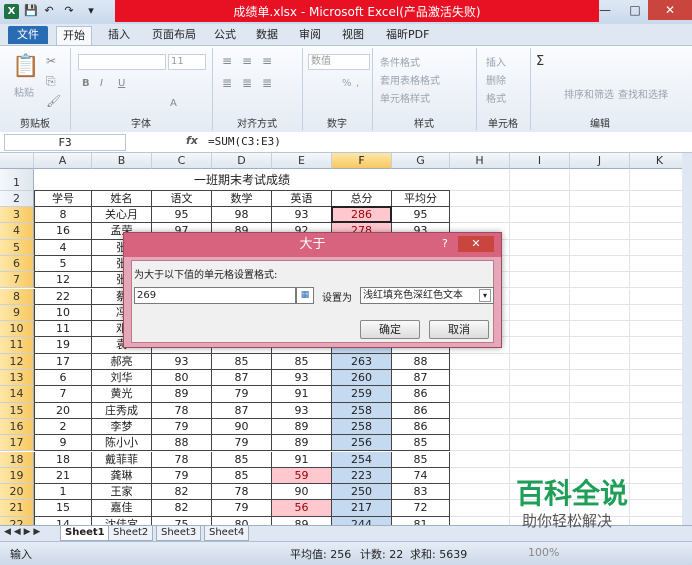 The image size is (692, 565). What do you see at coordinates (17, 492) in the screenshot?
I see `row-header: 20` at bounding box center [17, 492].